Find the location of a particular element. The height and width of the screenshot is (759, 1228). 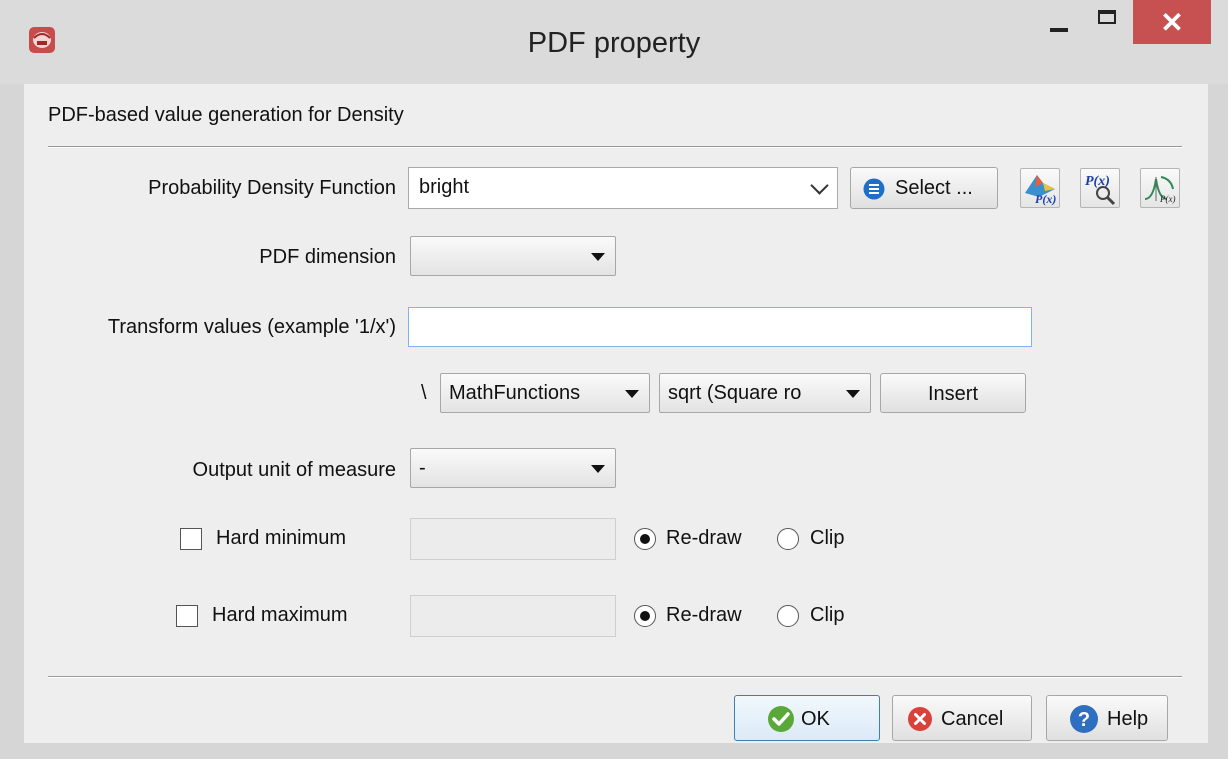

math-category-value: MathFunctions is located at coordinates (515, 393).